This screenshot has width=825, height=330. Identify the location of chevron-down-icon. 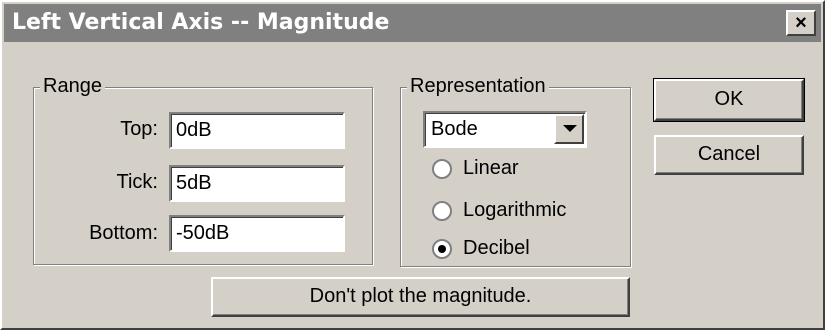
(570, 128).